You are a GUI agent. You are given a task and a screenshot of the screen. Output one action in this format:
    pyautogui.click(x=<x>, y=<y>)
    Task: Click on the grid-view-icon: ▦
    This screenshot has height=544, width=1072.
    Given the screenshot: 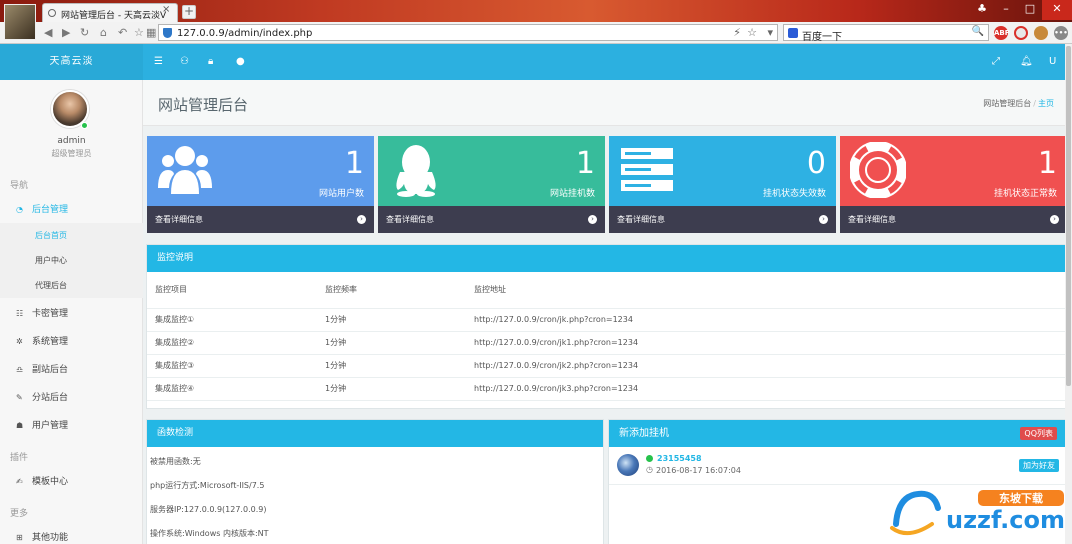 What is the action you would take?
    pyautogui.click(x=151, y=32)
    